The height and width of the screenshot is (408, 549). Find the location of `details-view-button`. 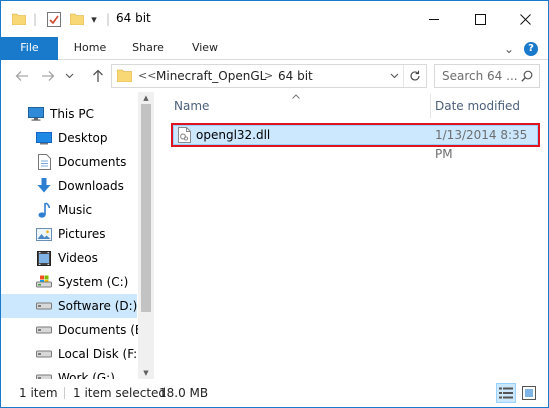

details-view-button is located at coordinates (506, 393).